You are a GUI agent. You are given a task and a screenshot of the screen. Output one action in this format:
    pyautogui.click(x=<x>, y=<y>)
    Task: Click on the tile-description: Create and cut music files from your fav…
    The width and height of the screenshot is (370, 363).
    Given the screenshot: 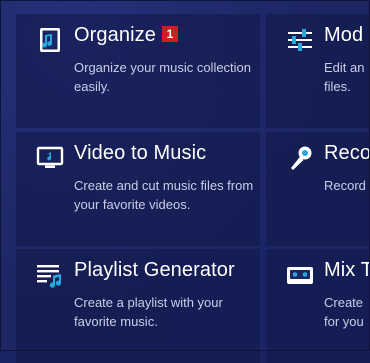 What is the action you would take?
    pyautogui.click(x=164, y=195)
    